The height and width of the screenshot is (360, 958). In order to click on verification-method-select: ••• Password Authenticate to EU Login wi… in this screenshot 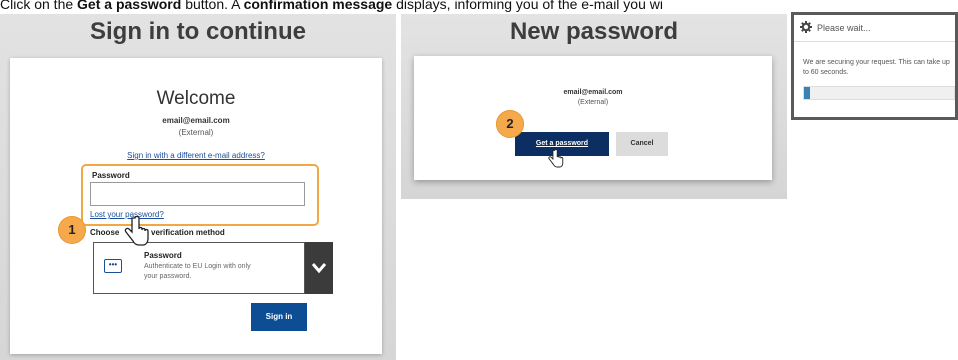, I will do `click(199, 268)`.